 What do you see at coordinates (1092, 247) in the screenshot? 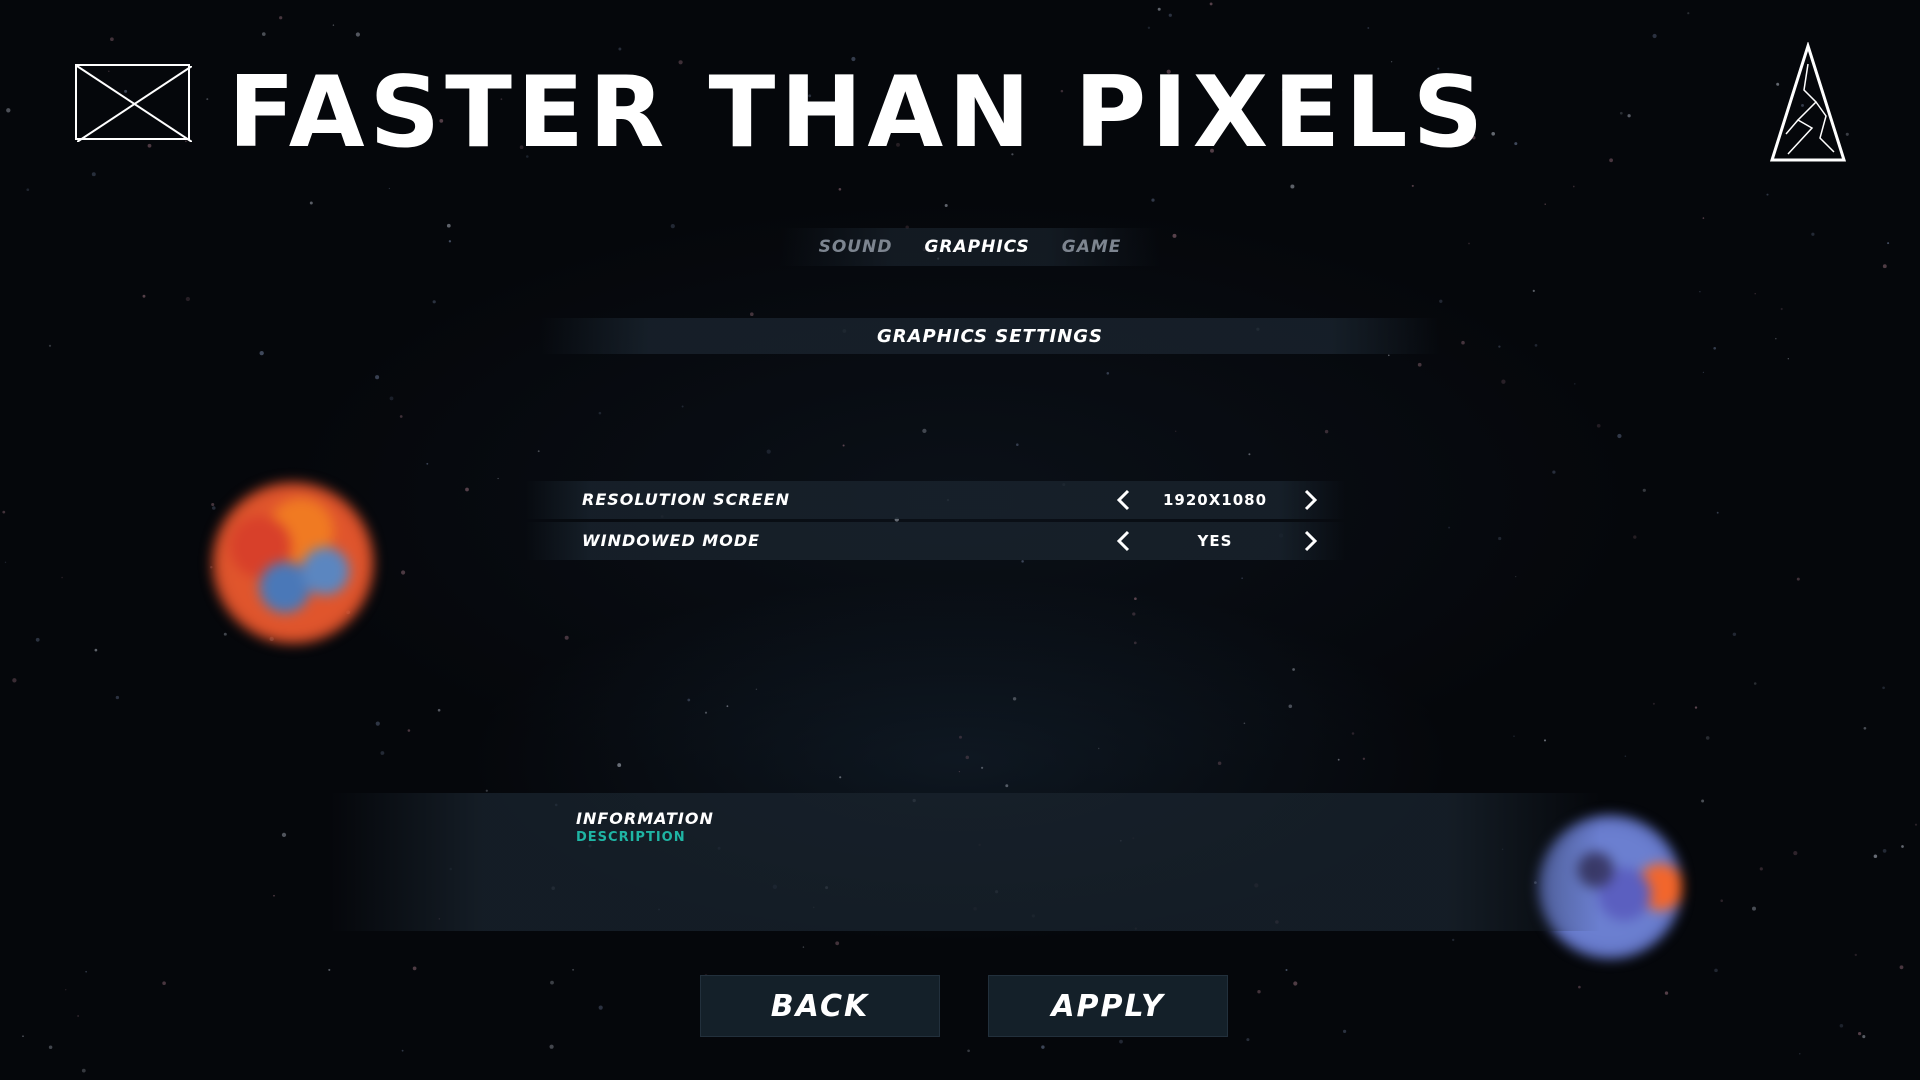
I see `tab-game: GAME` at bounding box center [1092, 247].